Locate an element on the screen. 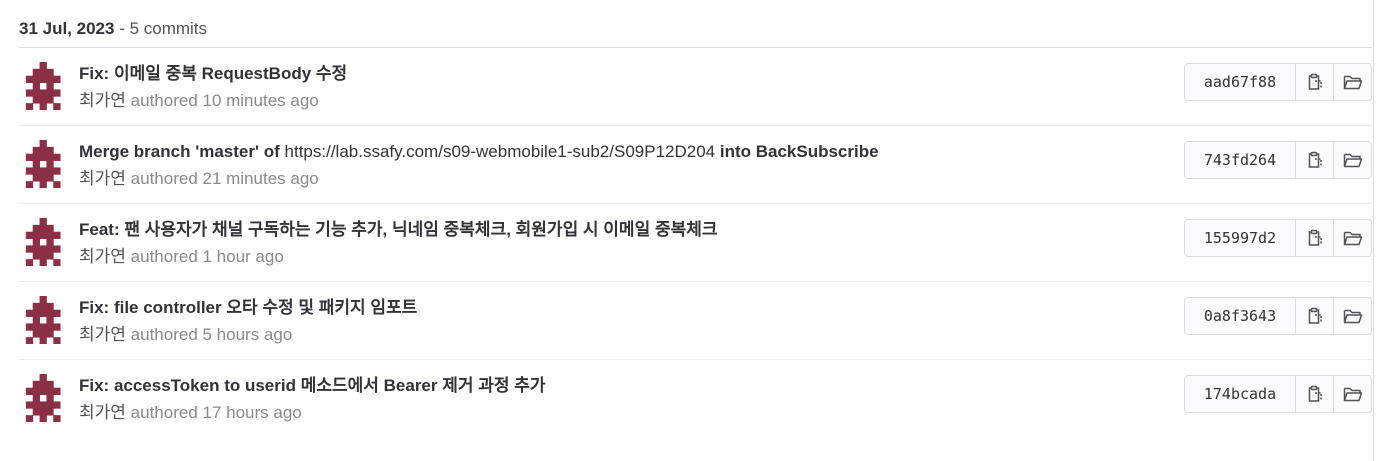  commit-sha-button: 0a8f3643 is located at coordinates (1240, 316).